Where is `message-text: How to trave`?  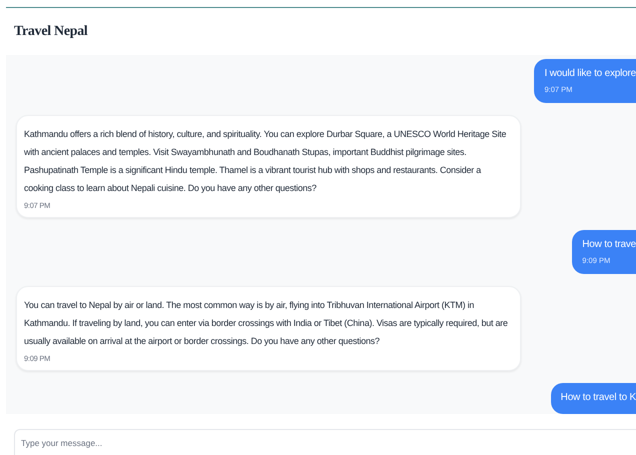
message-text: How to trave is located at coordinates (609, 245).